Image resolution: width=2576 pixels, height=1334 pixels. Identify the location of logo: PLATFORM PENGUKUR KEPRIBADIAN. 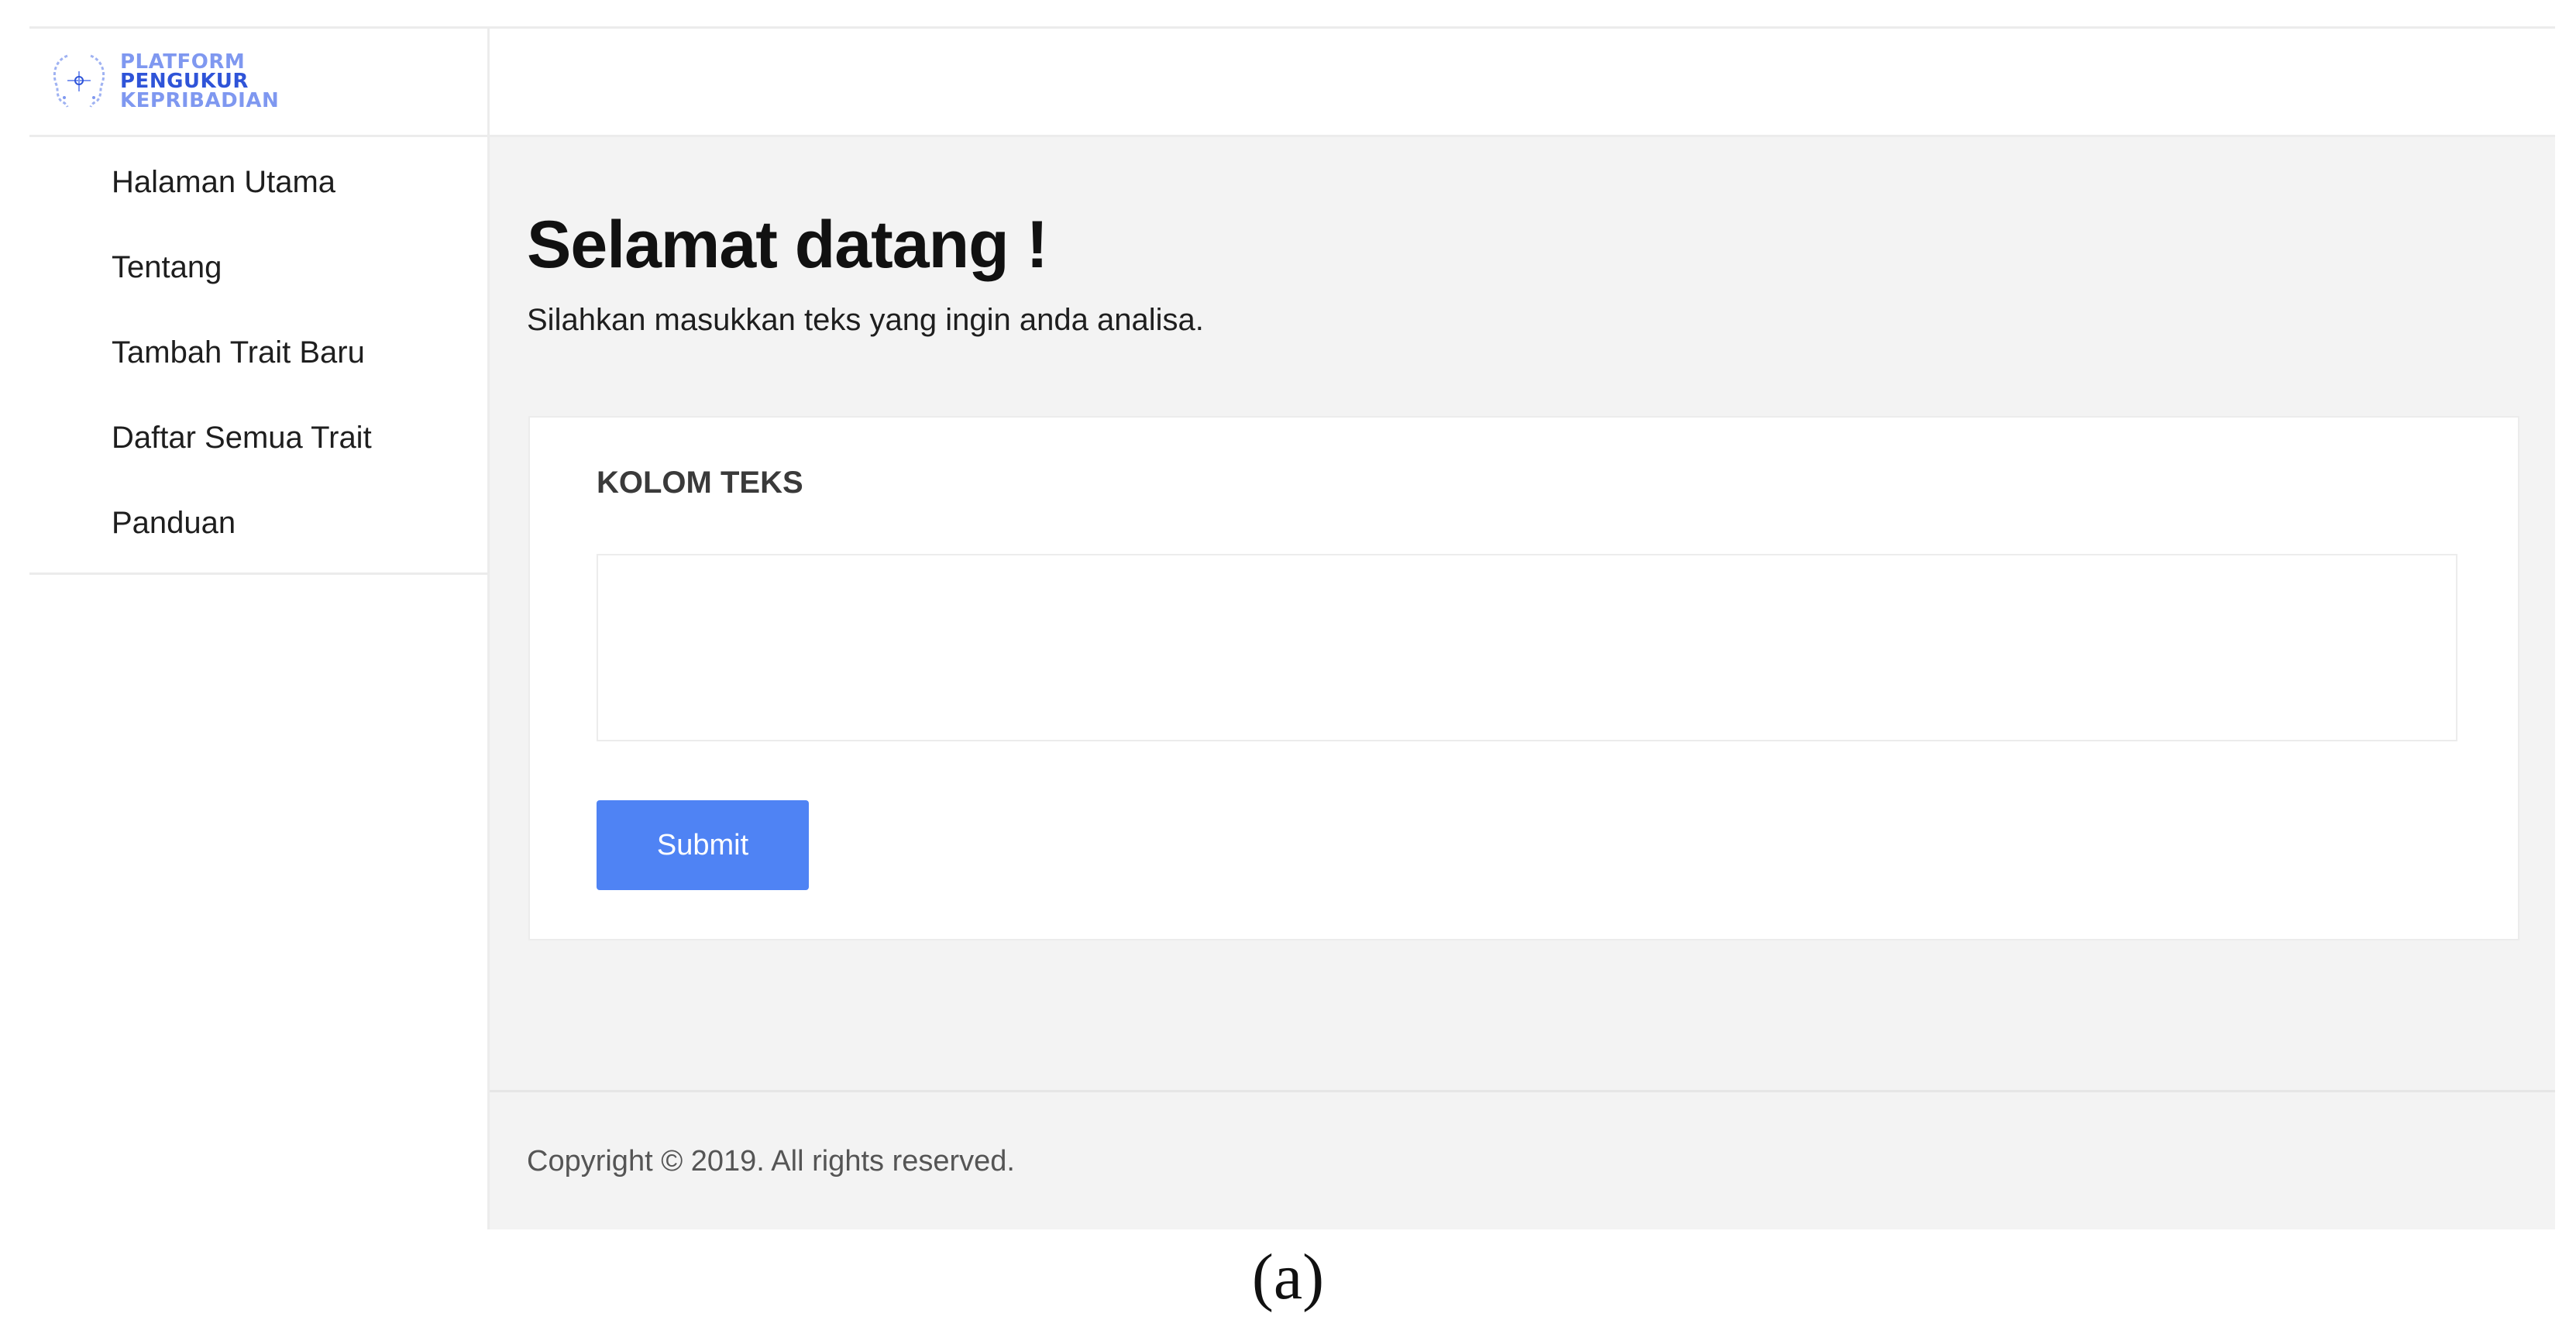
(199, 81).